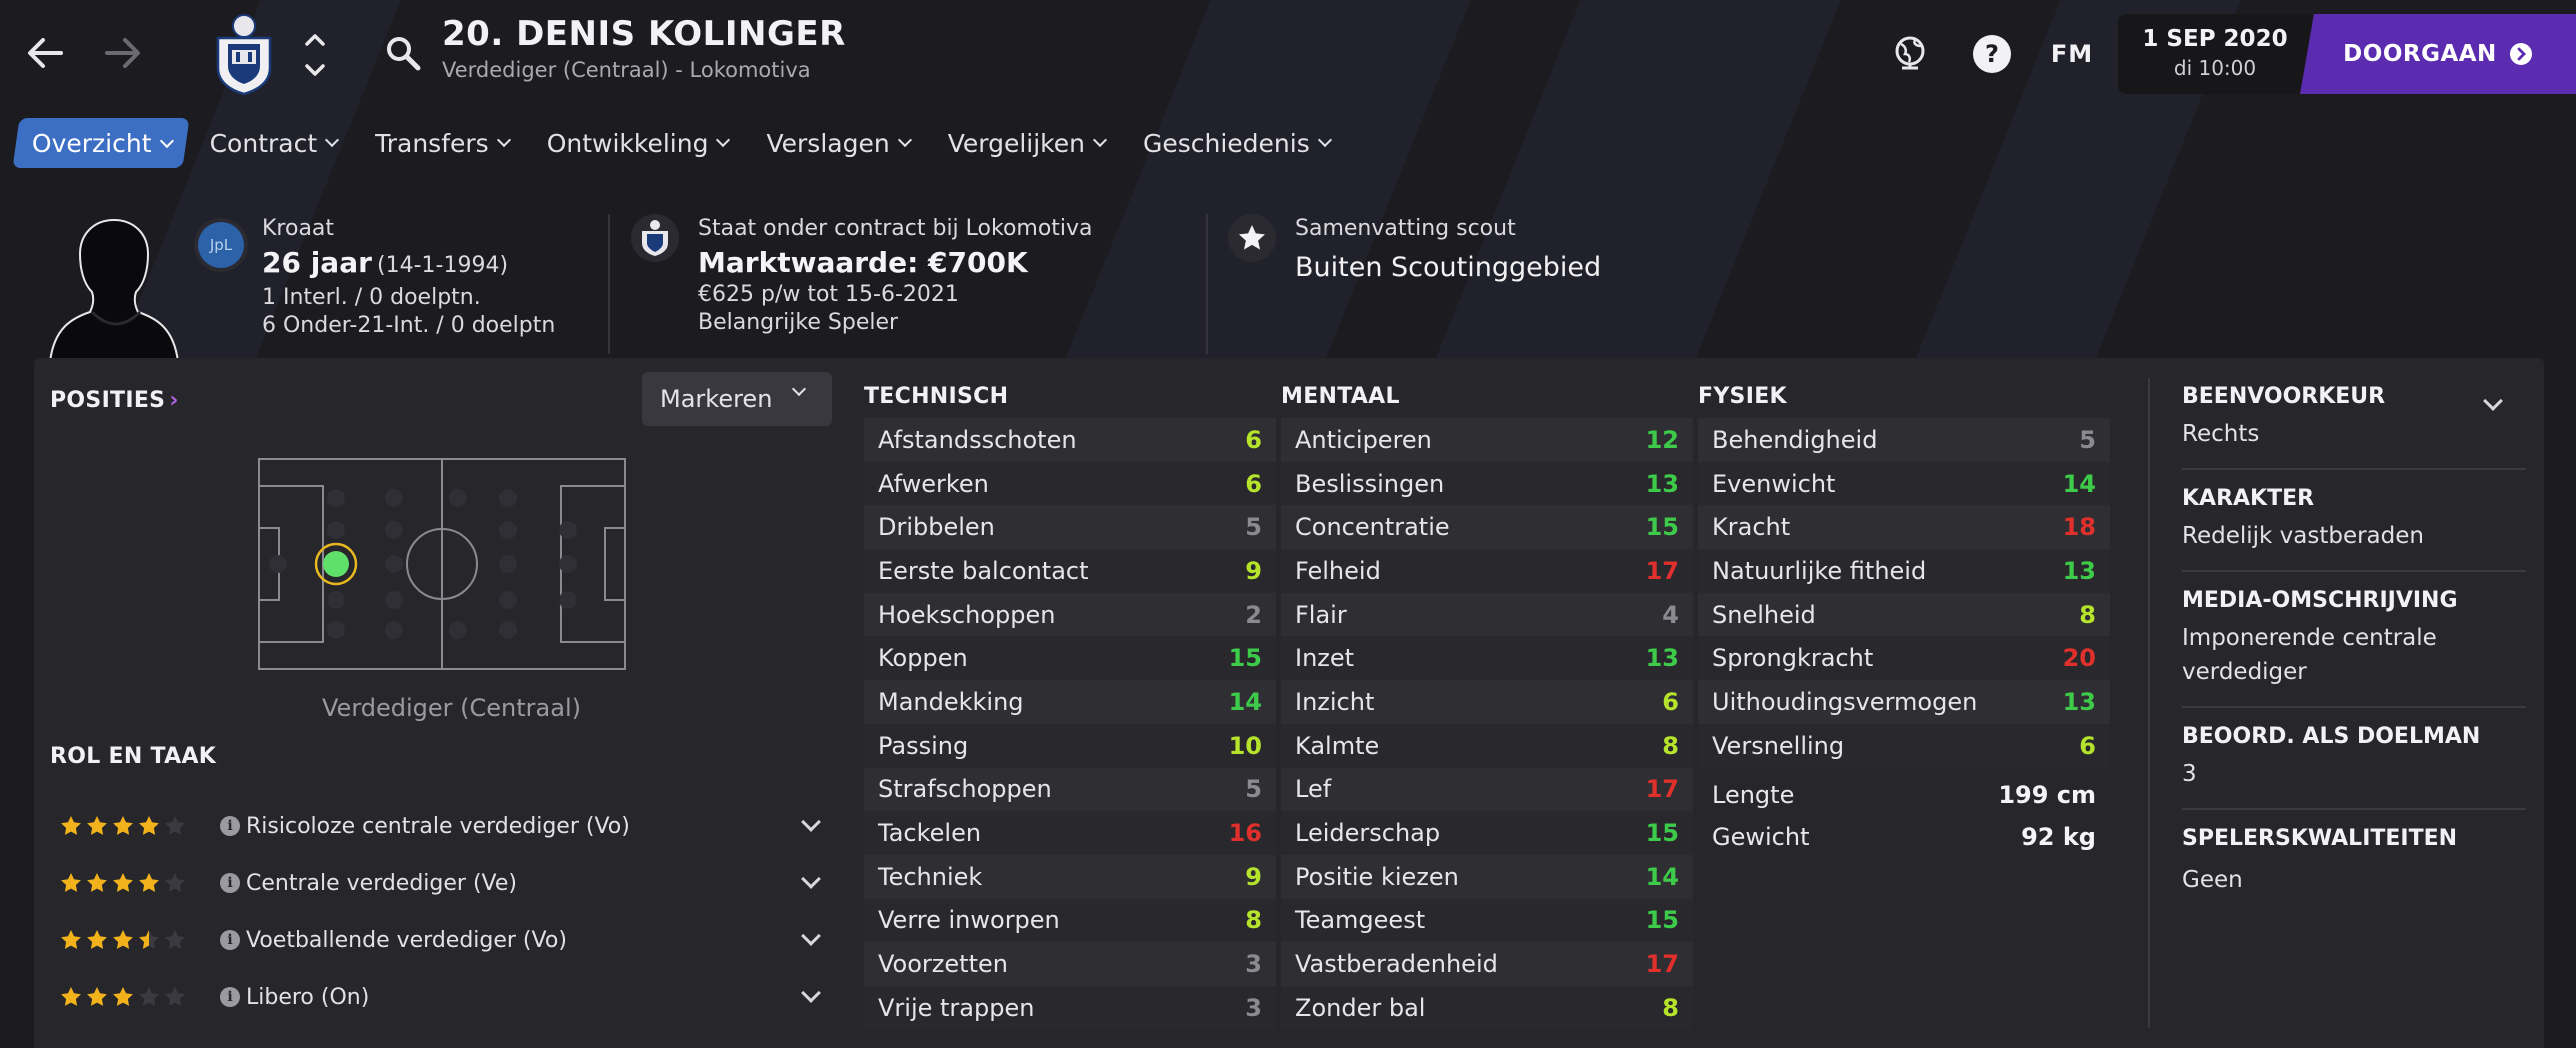 The height and width of the screenshot is (1048, 2576). I want to click on tab-contract: Contract, so click(273, 143).